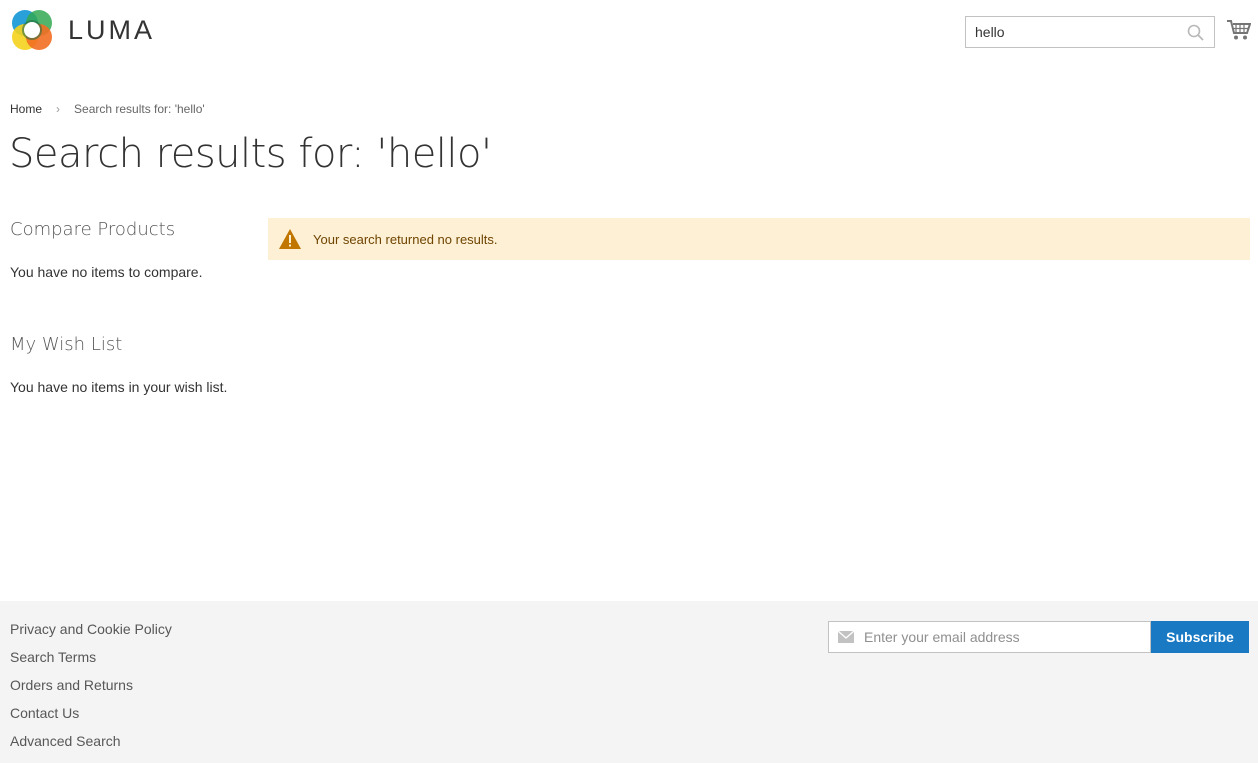 This screenshot has height=763, width=1258. I want to click on mail-icon, so click(846, 637).